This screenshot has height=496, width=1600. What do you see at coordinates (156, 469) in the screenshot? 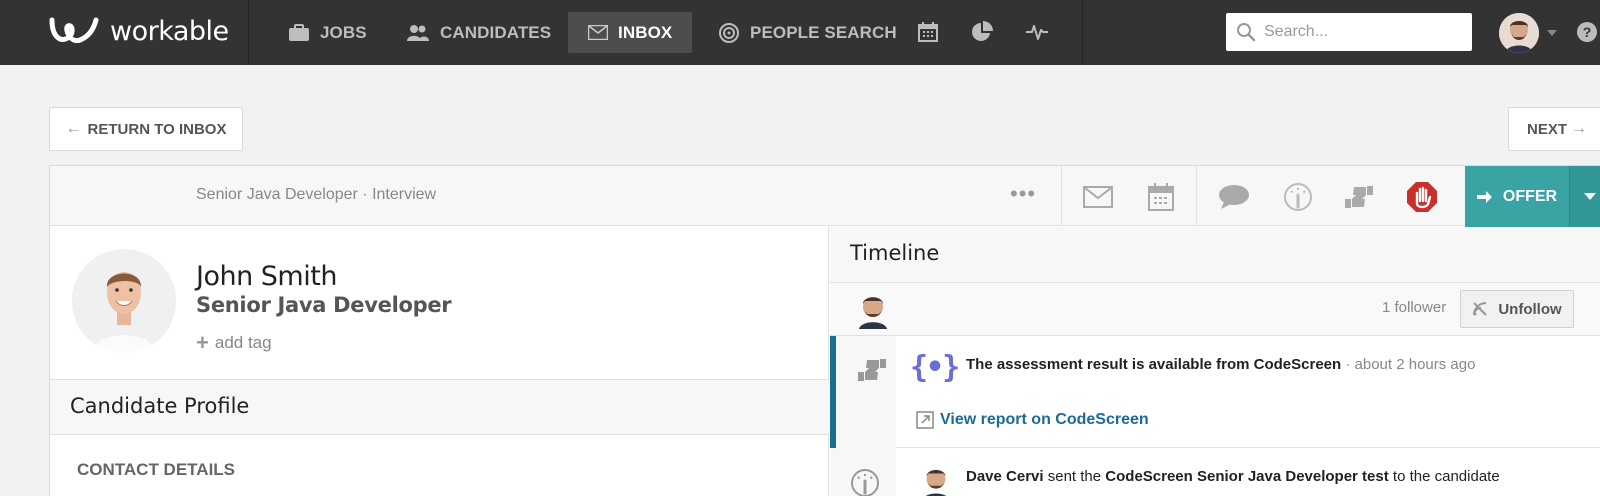
I see `contact-details-heading: CONTACT DETAILS` at bounding box center [156, 469].